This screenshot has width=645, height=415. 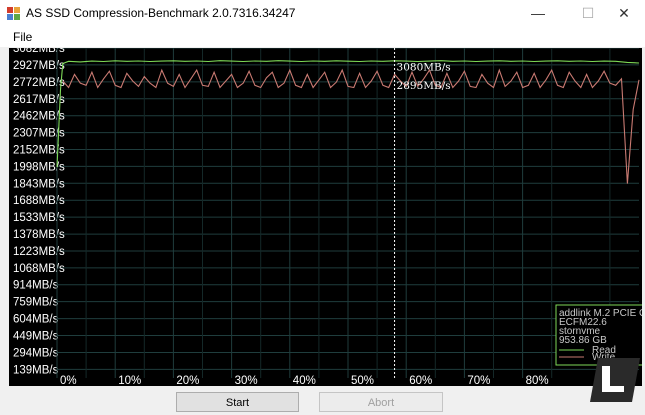 What do you see at coordinates (36, 337) in the screenshot?
I see `y-tick-label: 449MB/s` at bounding box center [36, 337].